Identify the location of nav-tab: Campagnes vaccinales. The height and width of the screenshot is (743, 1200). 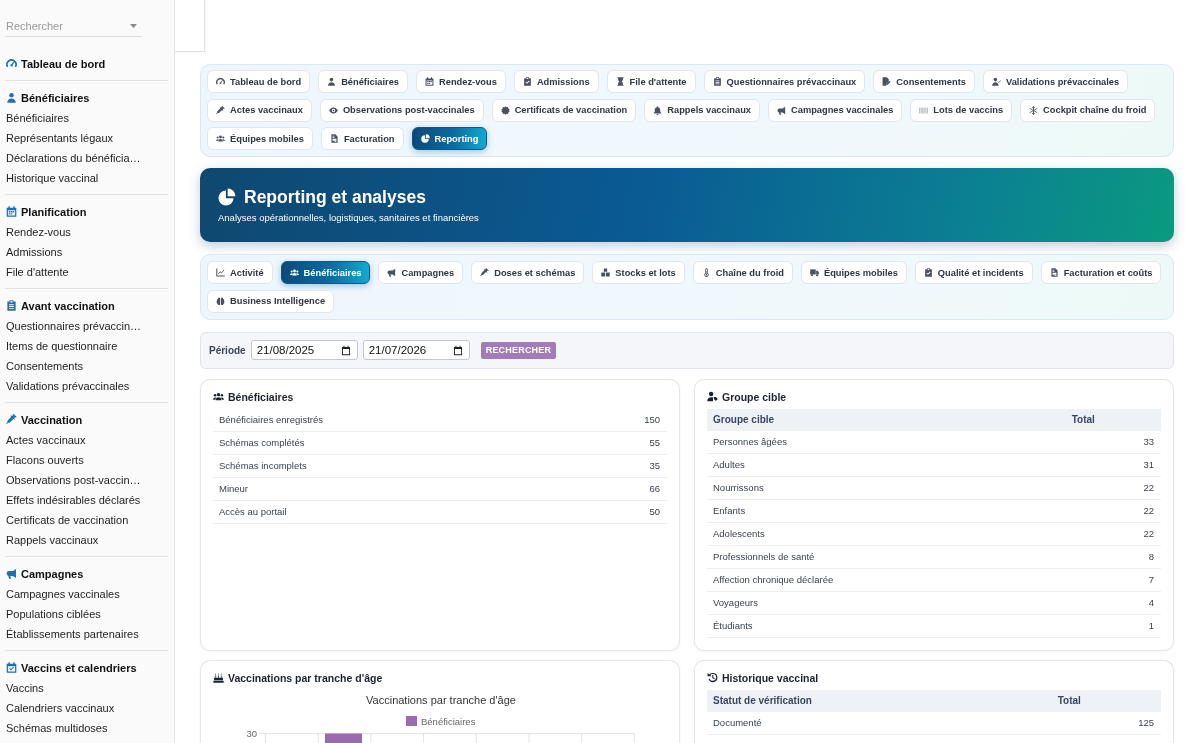
(835, 110).